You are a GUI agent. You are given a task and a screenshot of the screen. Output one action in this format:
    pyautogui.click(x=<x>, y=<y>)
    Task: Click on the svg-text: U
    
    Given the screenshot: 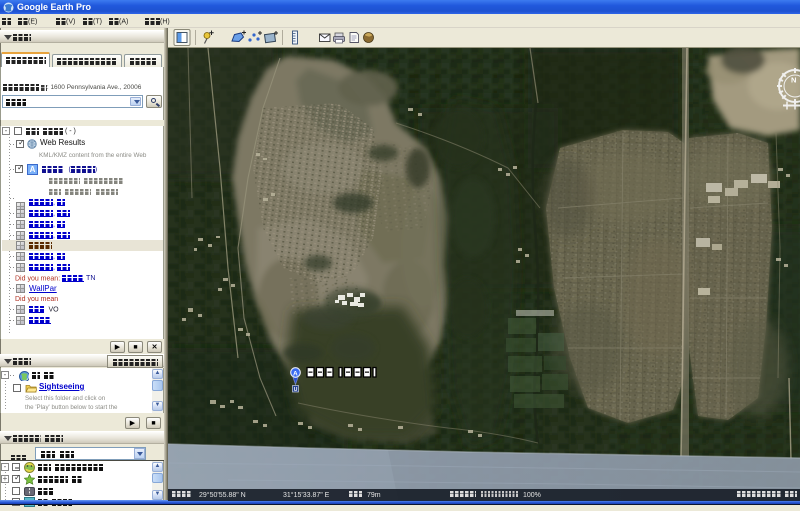 What is the action you would take?
    pyautogui.click(x=296, y=390)
    